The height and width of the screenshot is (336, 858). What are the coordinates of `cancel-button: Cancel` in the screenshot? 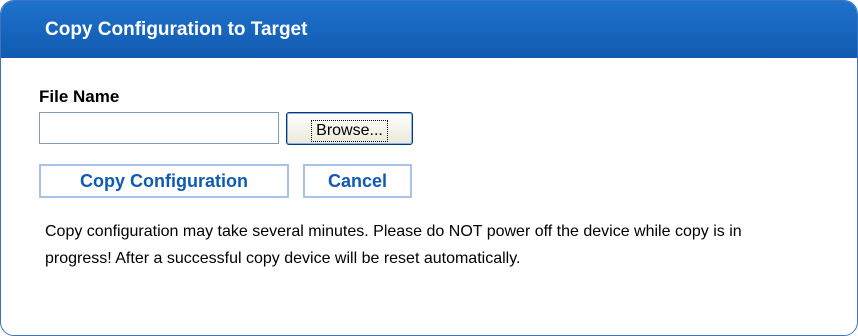 It's located at (357, 181).